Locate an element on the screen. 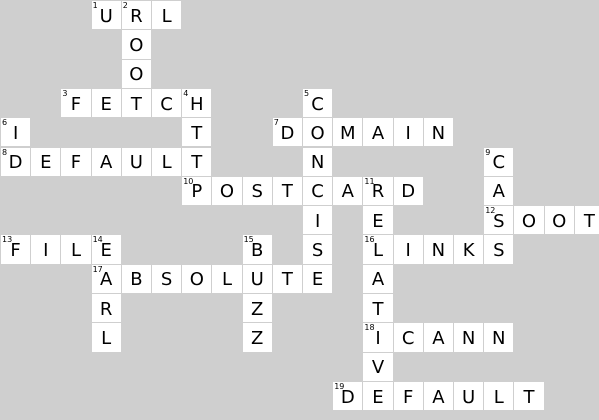 The width and height of the screenshot is (599, 420). crossword-cell: 15 B is located at coordinates (257, 249).